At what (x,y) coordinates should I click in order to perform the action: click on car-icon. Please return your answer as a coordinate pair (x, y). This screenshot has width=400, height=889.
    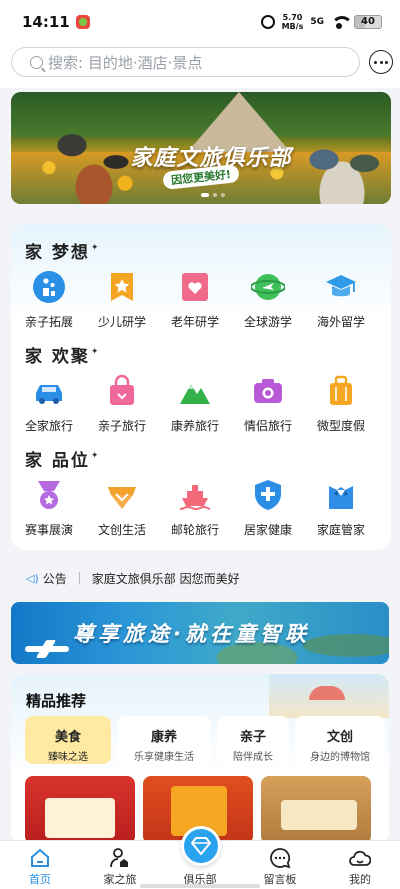
    Looking at the image, I should click on (49, 394).